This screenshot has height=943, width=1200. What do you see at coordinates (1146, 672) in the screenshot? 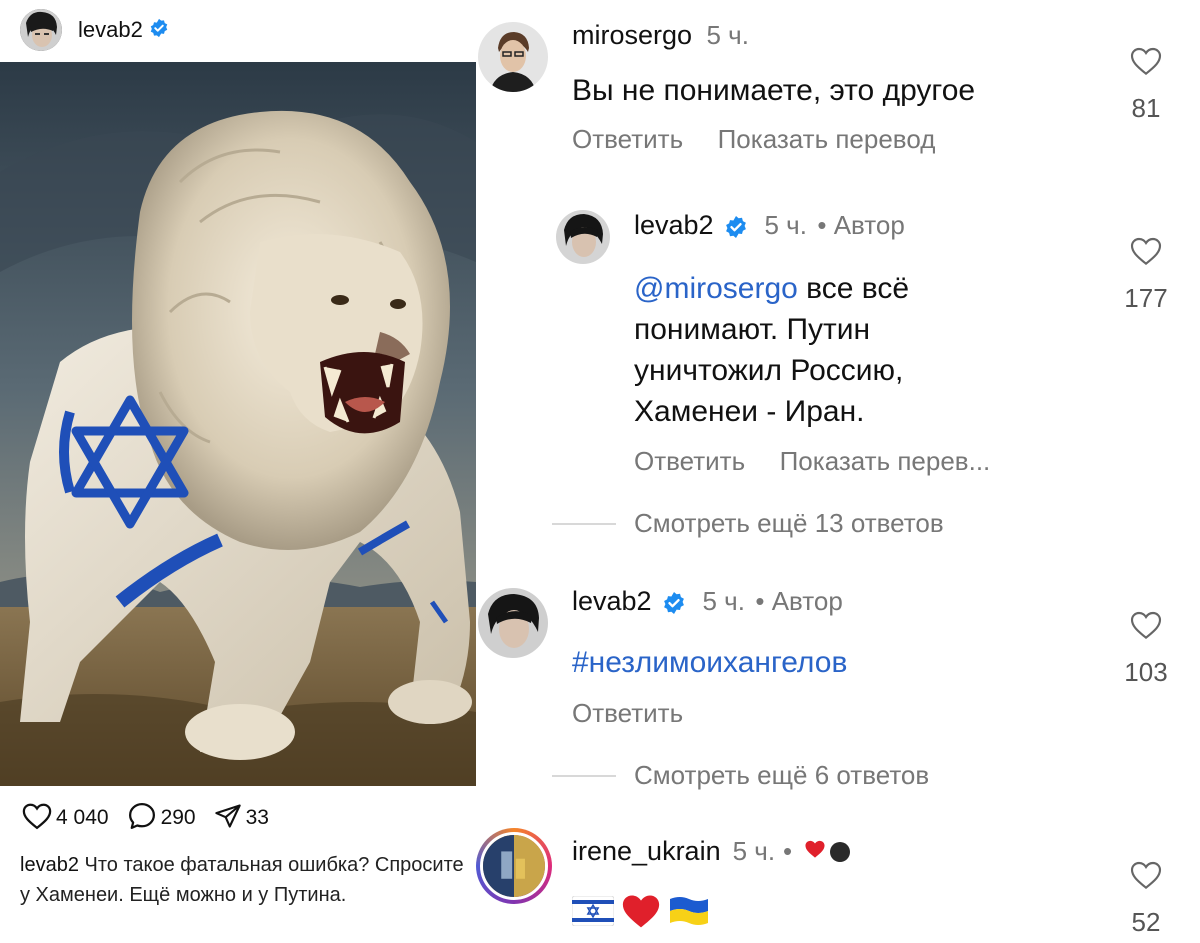
I see `comment-like-count: 103` at bounding box center [1146, 672].